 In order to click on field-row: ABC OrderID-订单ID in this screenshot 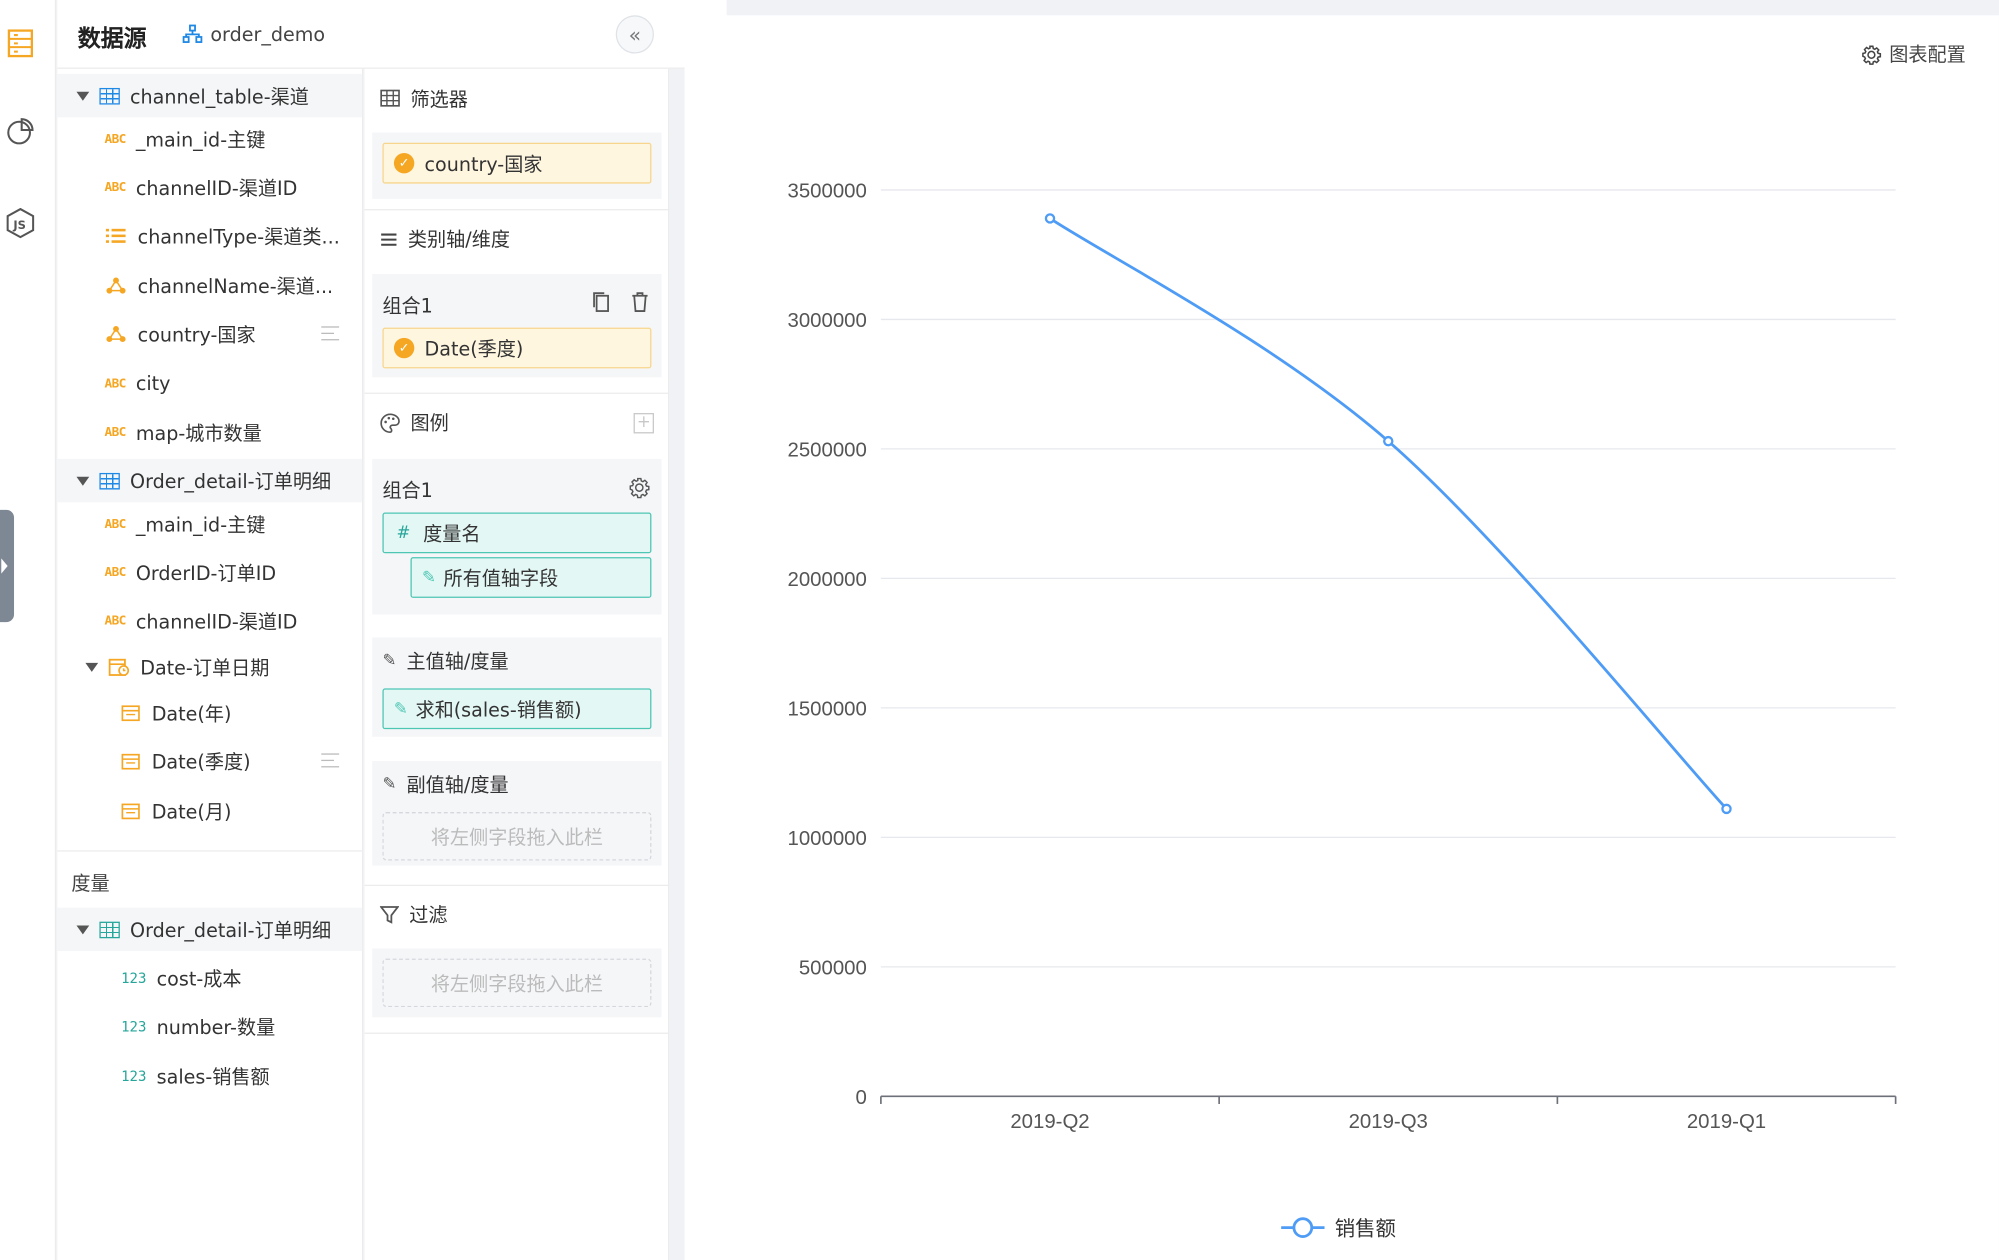, I will do `click(209, 572)`.